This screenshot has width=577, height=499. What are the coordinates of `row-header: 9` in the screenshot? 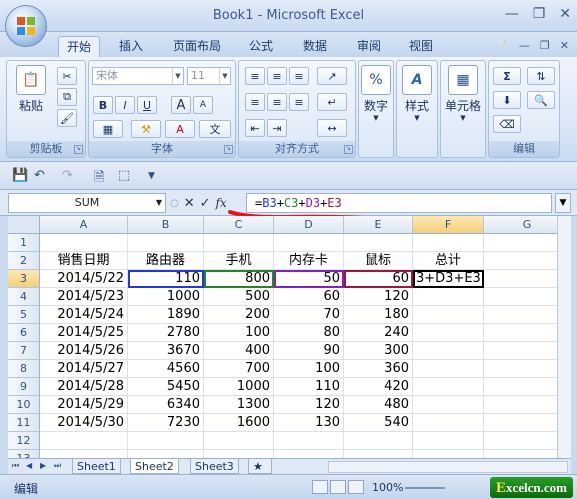 It's located at (24, 387).